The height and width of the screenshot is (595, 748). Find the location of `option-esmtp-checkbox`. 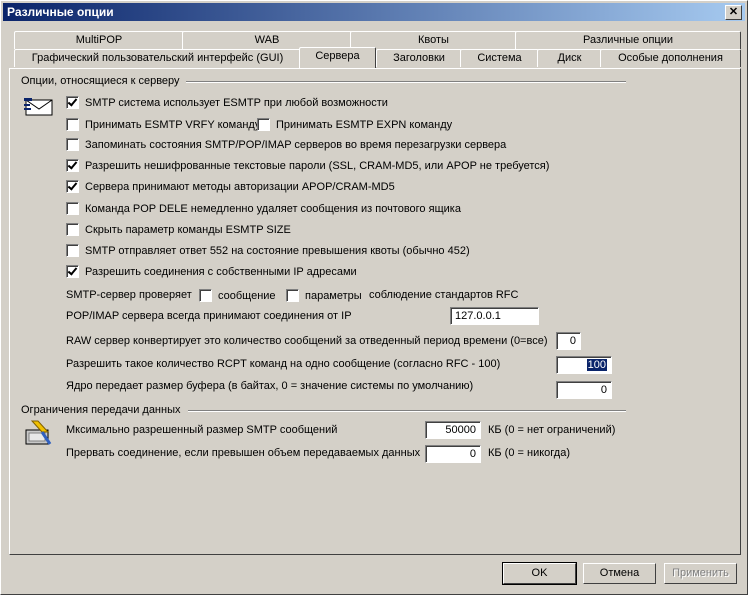

option-esmtp-checkbox is located at coordinates (72, 102).